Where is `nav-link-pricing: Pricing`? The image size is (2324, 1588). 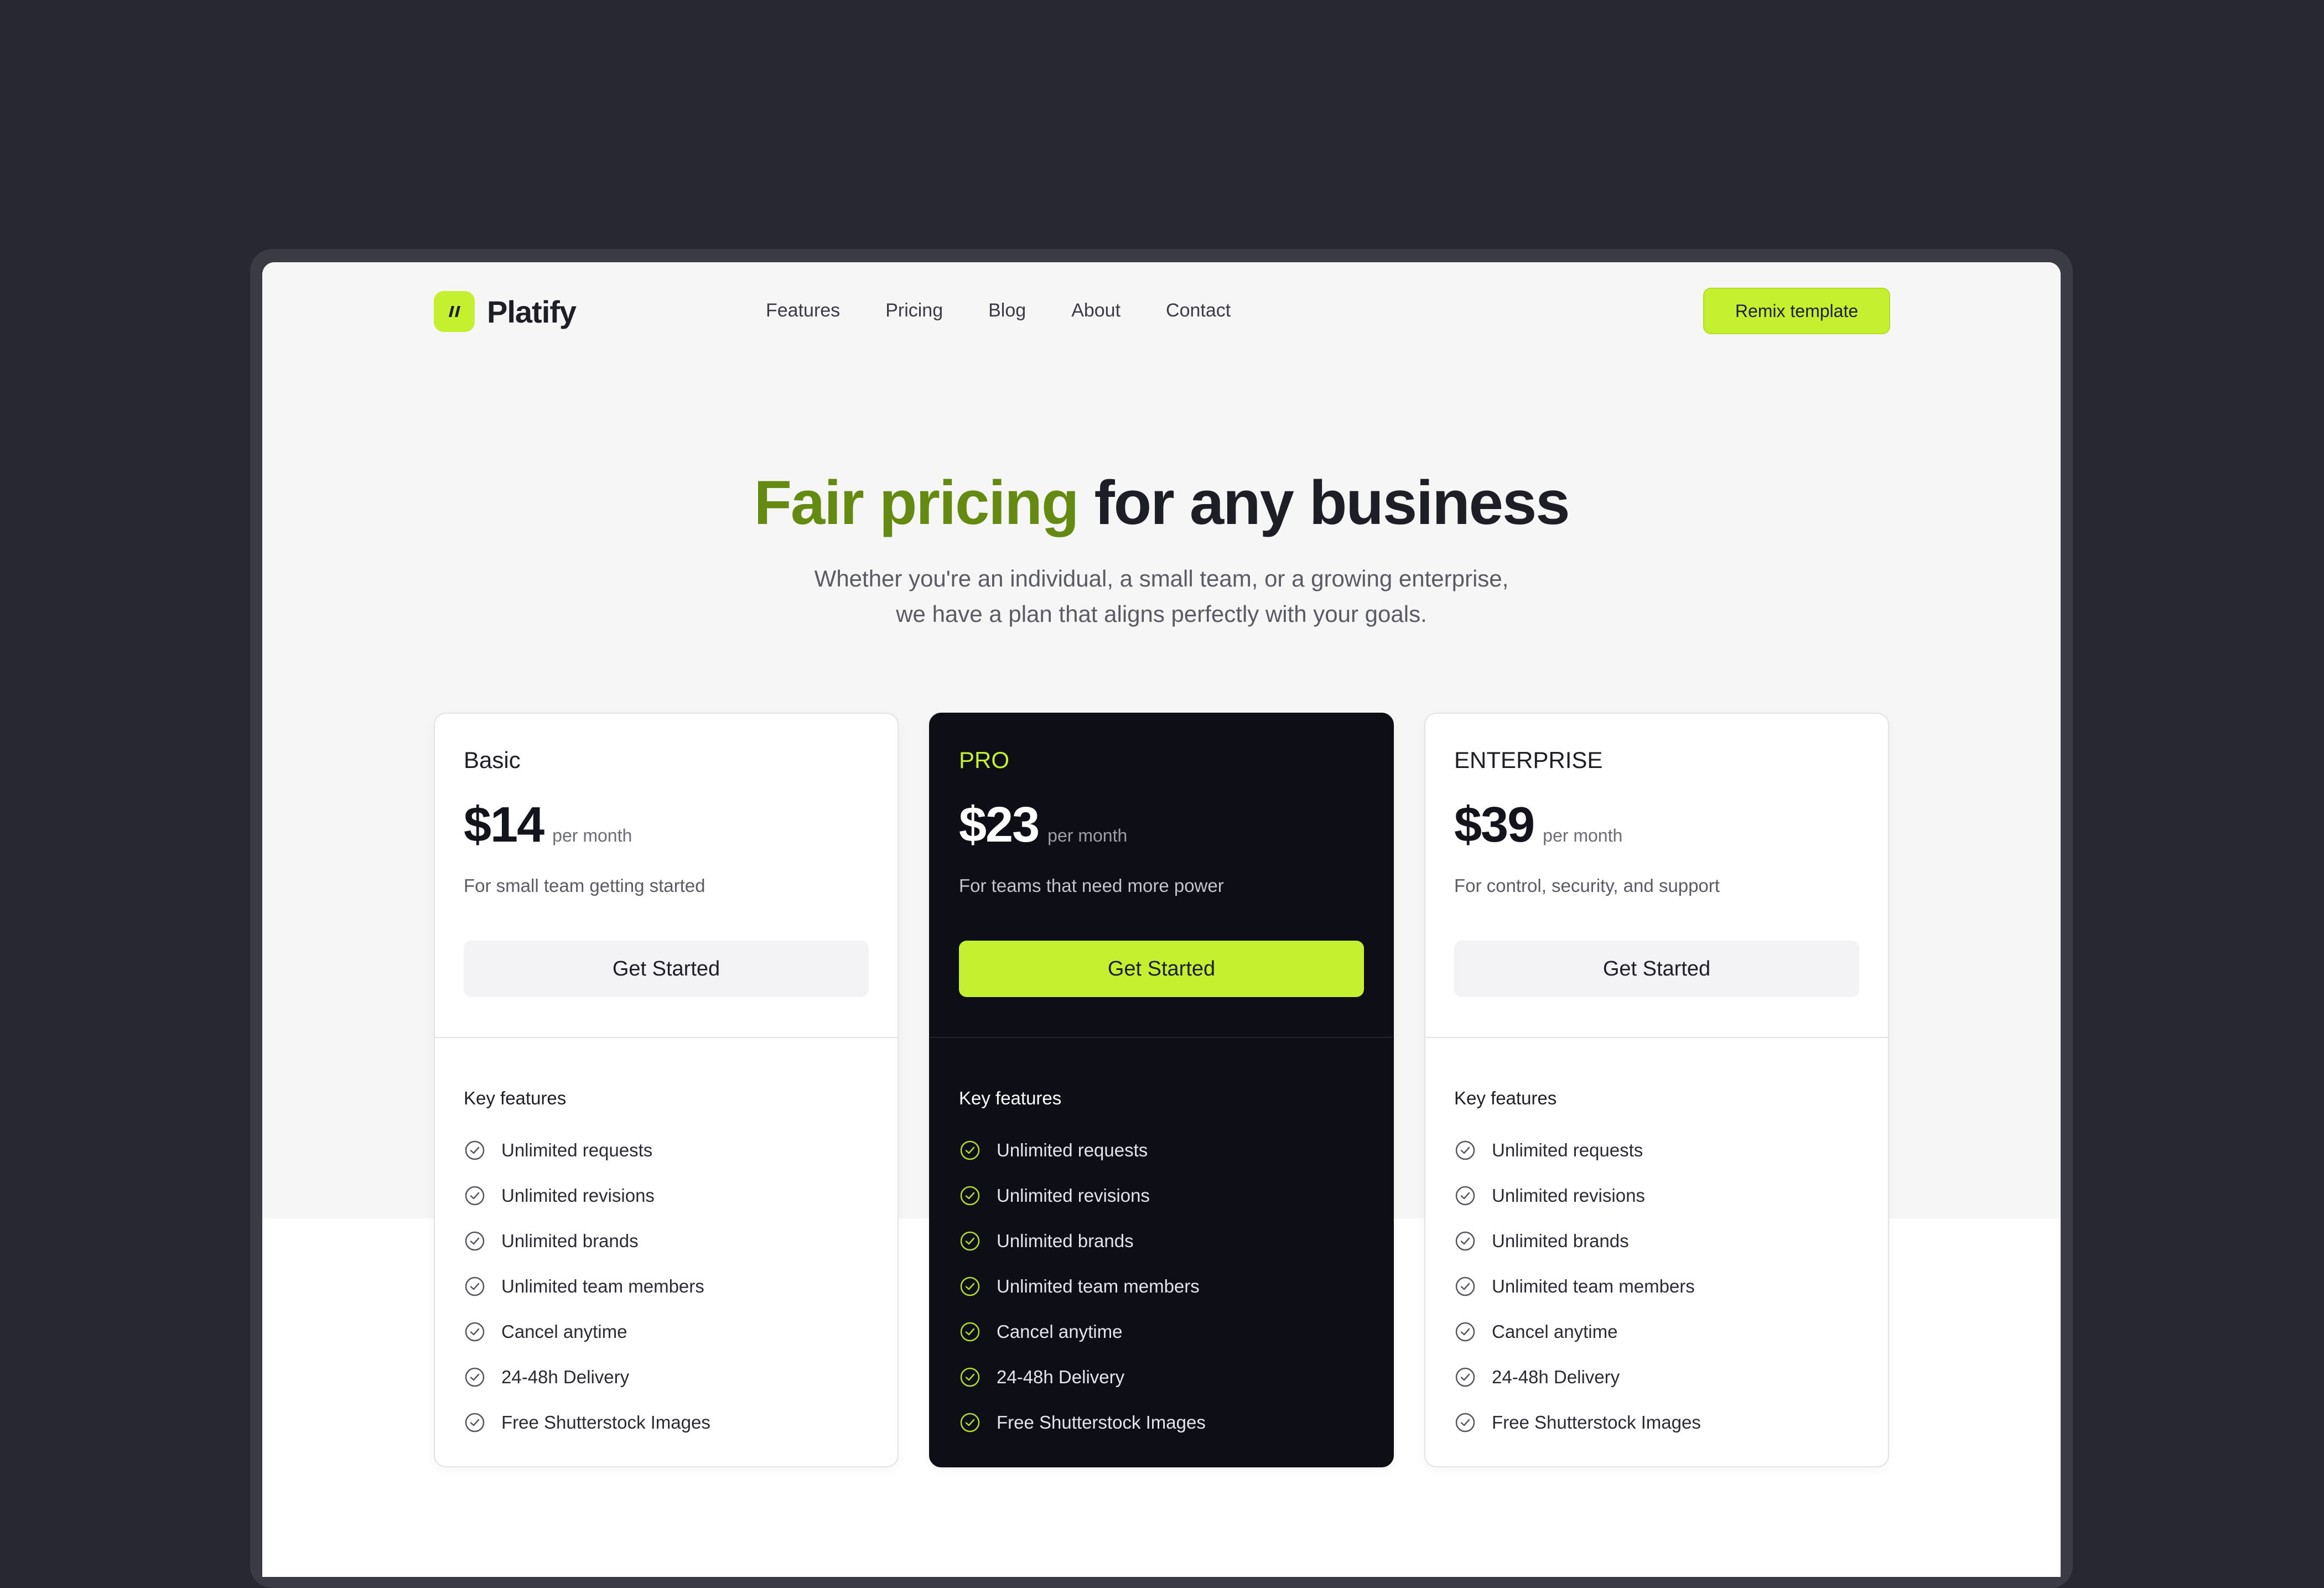
nav-link-pricing: Pricing is located at coordinates (914, 310).